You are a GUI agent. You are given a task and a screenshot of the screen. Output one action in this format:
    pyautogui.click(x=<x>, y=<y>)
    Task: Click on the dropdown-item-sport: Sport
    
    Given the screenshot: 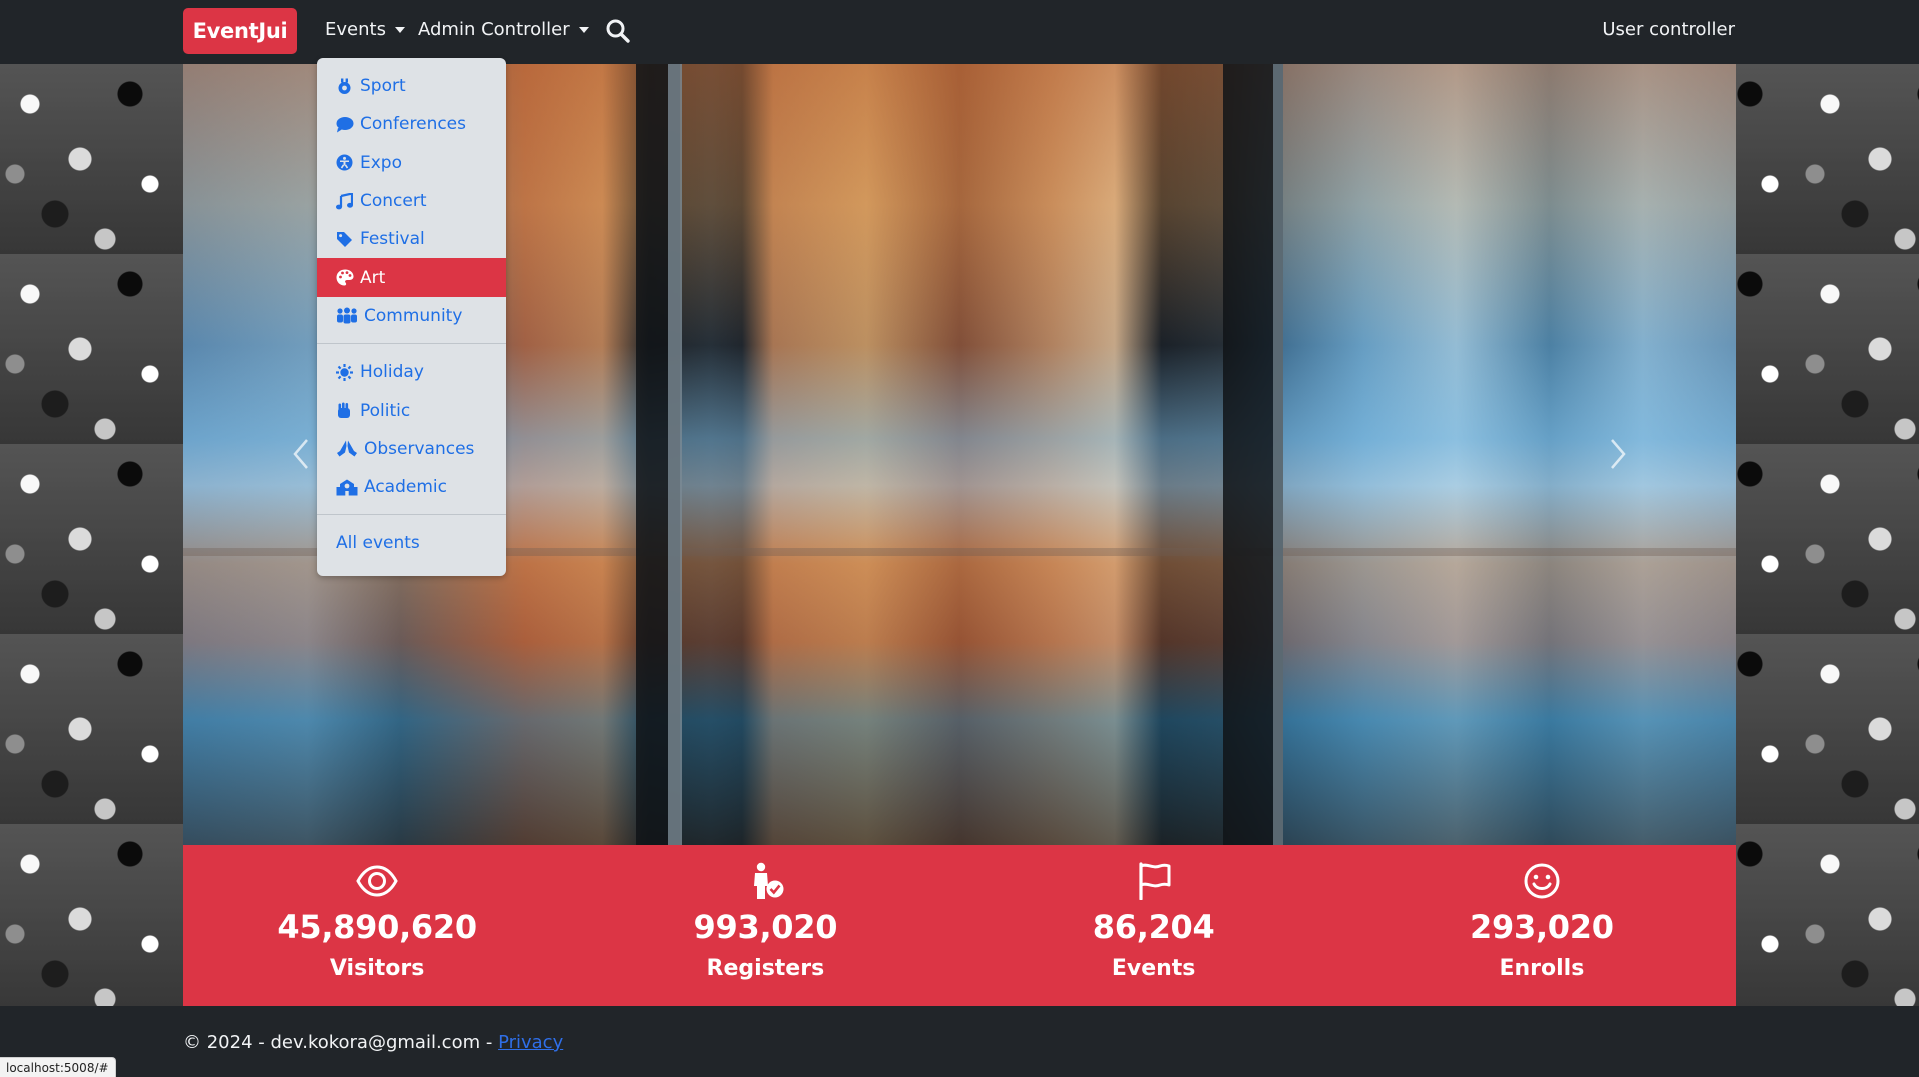 What is the action you would take?
    pyautogui.click(x=411, y=86)
    